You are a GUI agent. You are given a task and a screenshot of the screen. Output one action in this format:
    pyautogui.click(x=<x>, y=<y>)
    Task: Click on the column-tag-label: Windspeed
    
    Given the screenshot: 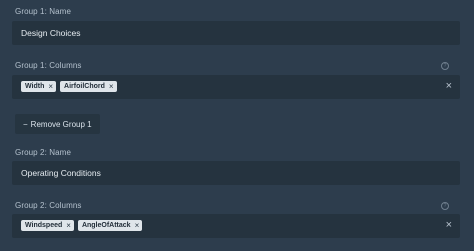 What is the action you would take?
    pyautogui.click(x=44, y=225)
    